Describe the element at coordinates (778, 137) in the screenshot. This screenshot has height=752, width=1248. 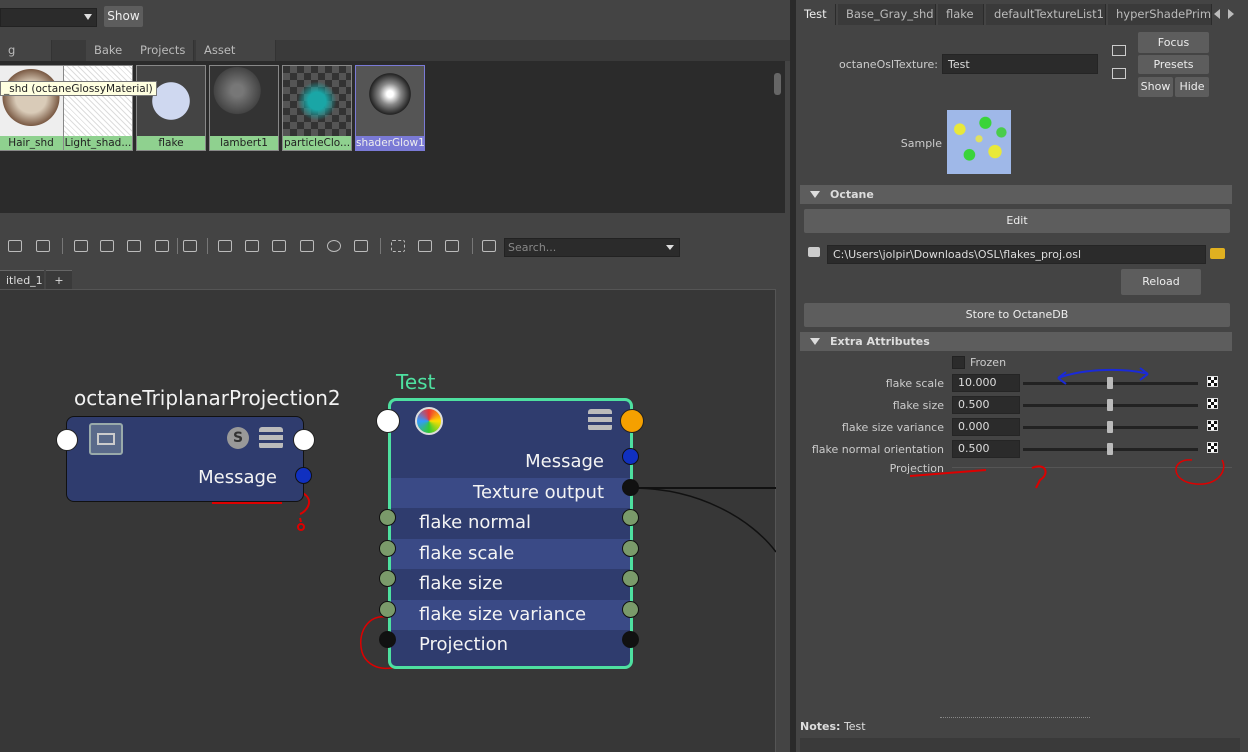
I see `browser-scrollbar` at that location.